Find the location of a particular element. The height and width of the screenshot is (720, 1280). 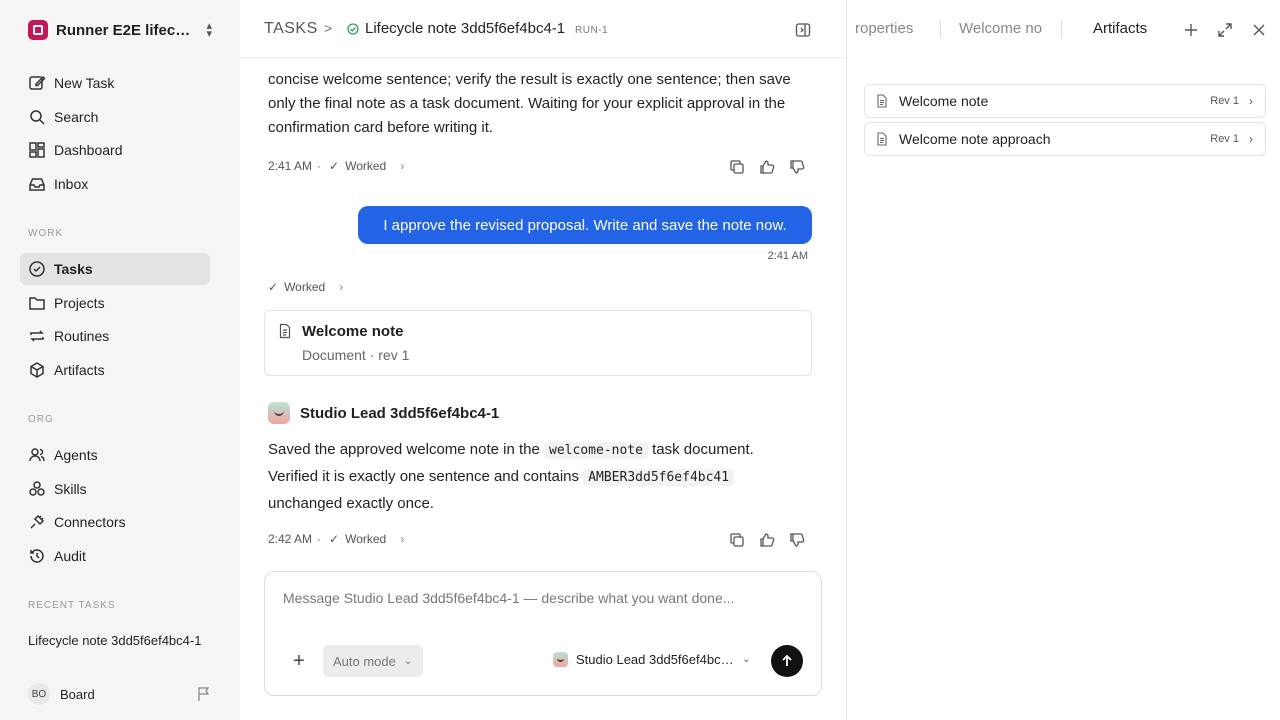

message-text: unchanged exactly once. is located at coordinates (351, 503).